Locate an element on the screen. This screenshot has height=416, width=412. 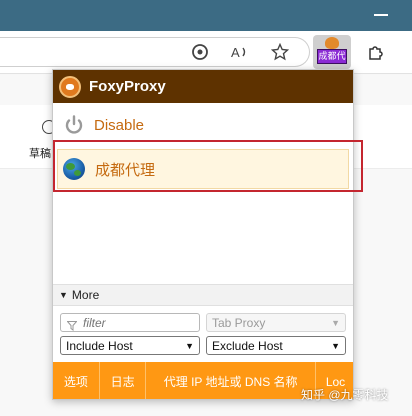
triangle-down-icon: ▼ is located at coordinates (63, 295).